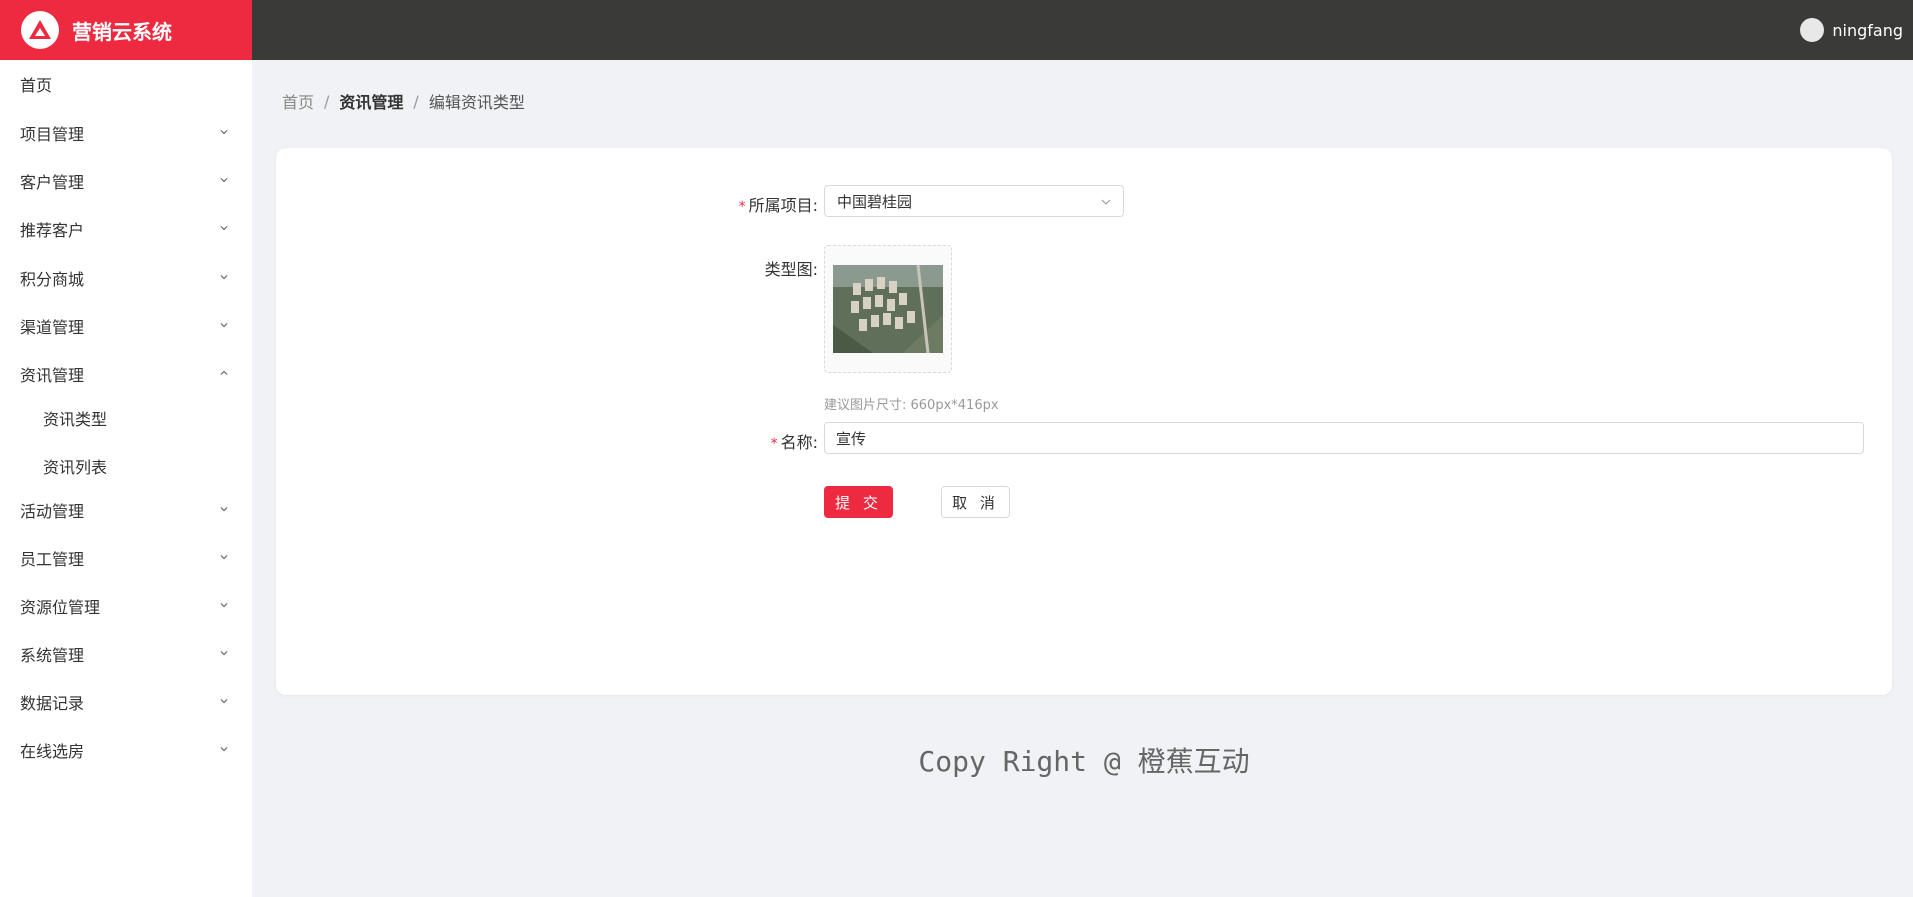 The width and height of the screenshot is (1913, 897). I want to click on user-menu: ningfang, so click(1851, 30).